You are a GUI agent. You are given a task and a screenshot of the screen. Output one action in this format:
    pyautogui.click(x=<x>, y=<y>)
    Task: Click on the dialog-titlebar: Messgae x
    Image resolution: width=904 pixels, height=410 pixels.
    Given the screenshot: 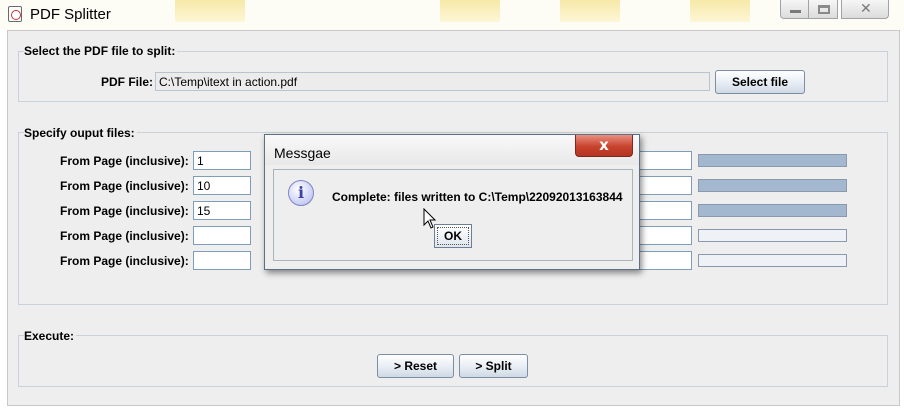 What is the action you would take?
    pyautogui.click(x=452, y=150)
    